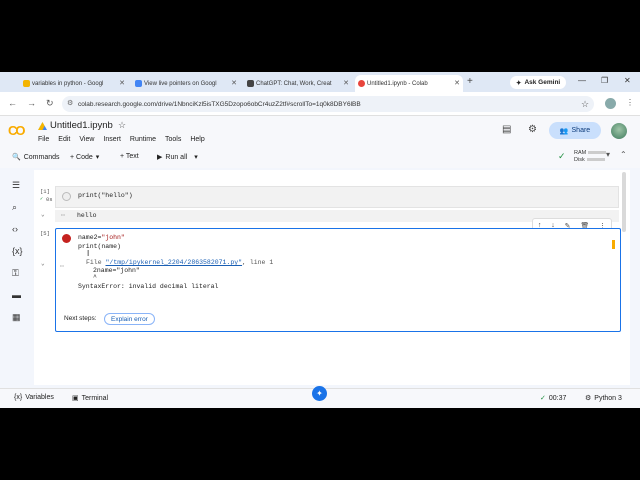  I want to click on code-snippets-icon: ‹›, so click(15, 229).